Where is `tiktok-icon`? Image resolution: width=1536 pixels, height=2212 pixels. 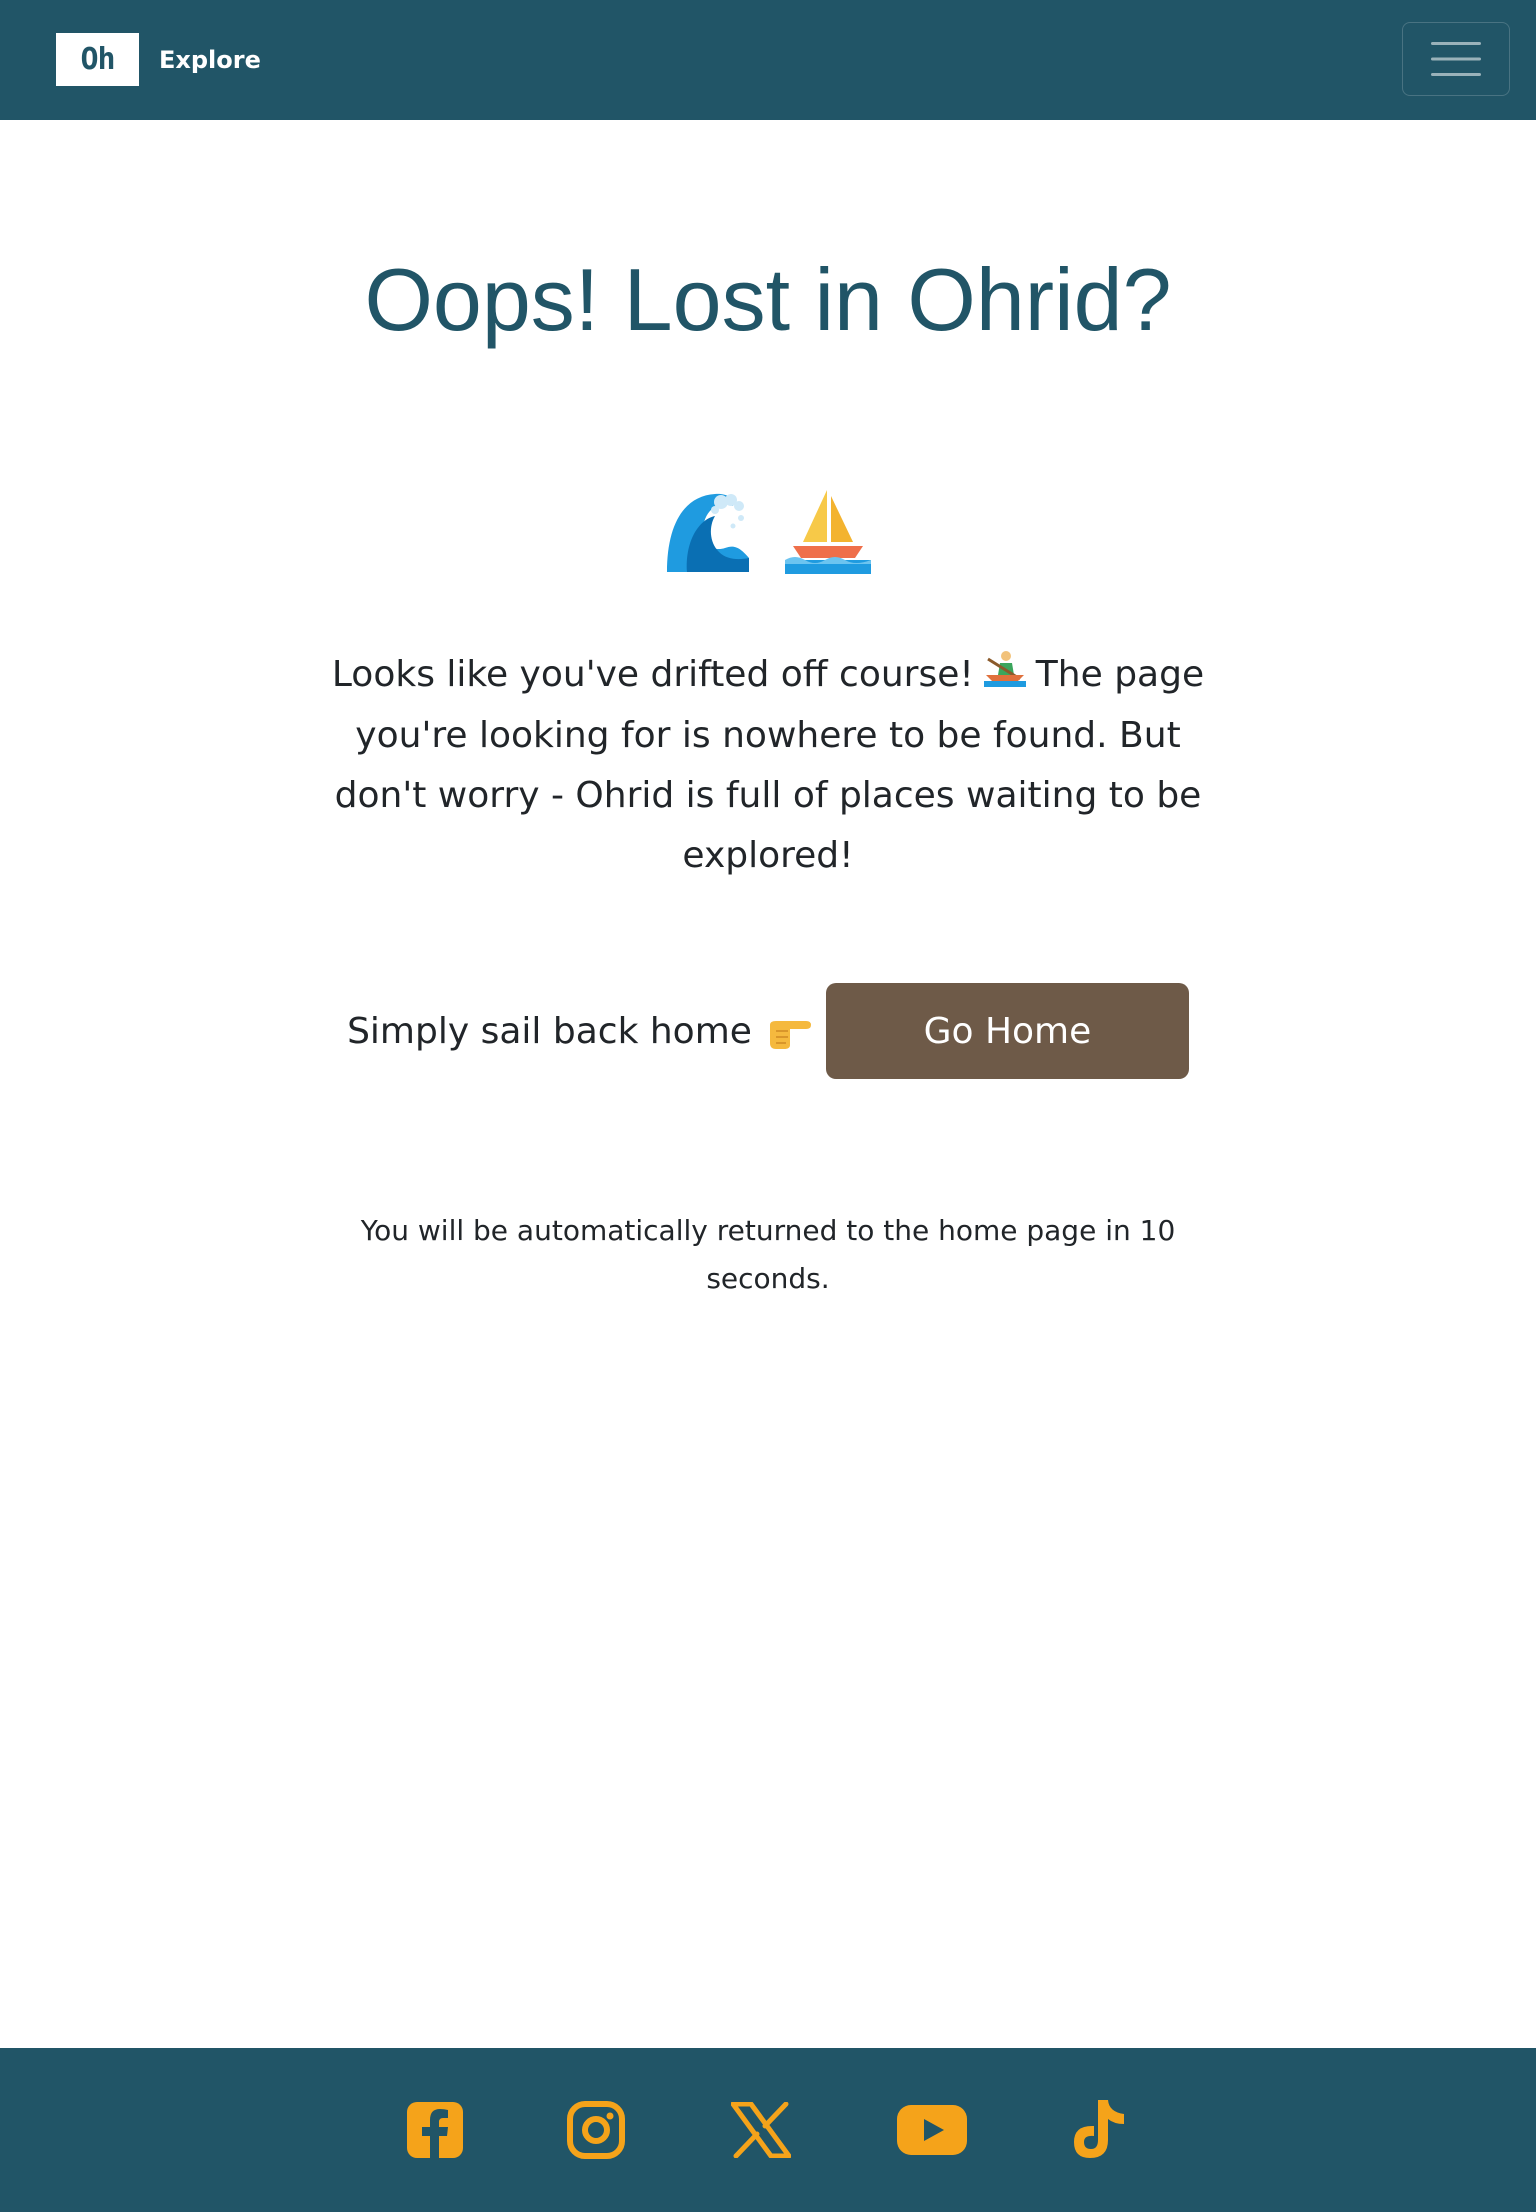 tiktok-icon is located at coordinates (1099, 2129).